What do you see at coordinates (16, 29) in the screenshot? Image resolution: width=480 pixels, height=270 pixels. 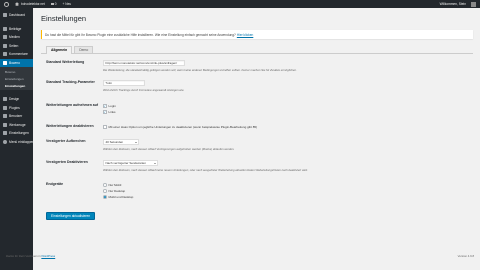 I see `sidebar-item-posts: Beiträge` at bounding box center [16, 29].